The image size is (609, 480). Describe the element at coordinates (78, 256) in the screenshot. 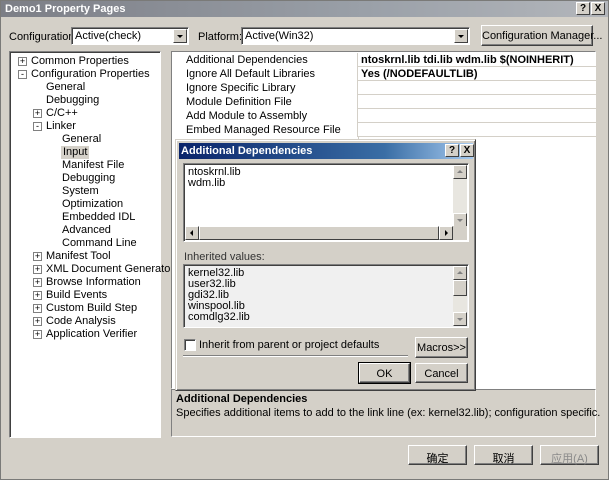

I see `tree-item-manifest-tool: Manifest Tool` at that location.